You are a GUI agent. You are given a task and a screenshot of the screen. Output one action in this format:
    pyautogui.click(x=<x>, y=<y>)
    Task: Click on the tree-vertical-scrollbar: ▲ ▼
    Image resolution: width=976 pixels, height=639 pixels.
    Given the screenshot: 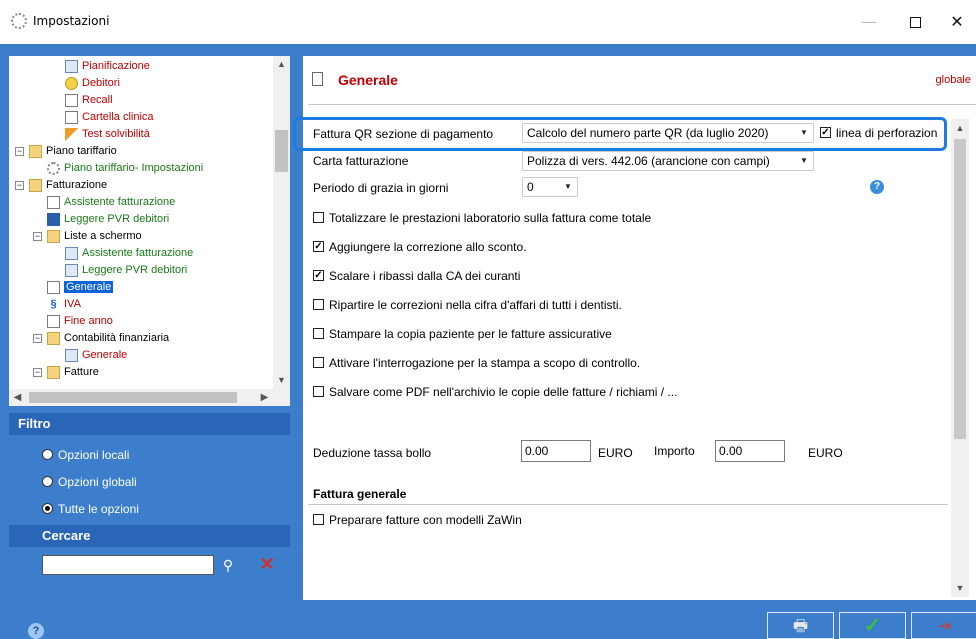 What is the action you would take?
    pyautogui.click(x=281, y=222)
    